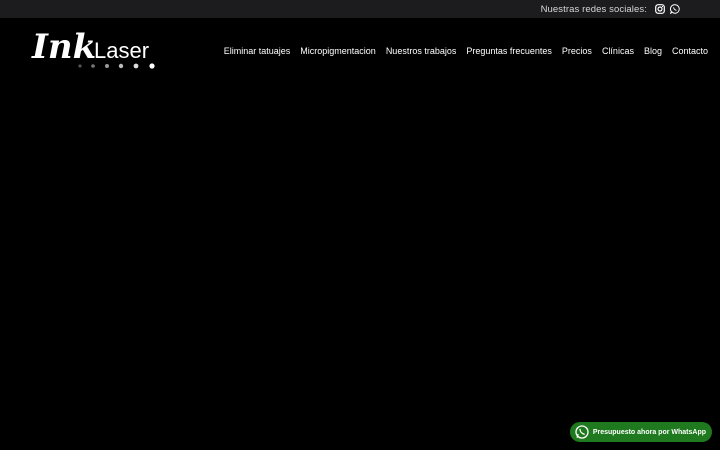  Describe the element at coordinates (618, 51) in the screenshot. I see `nav-clinicas: Clínicas` at that location.